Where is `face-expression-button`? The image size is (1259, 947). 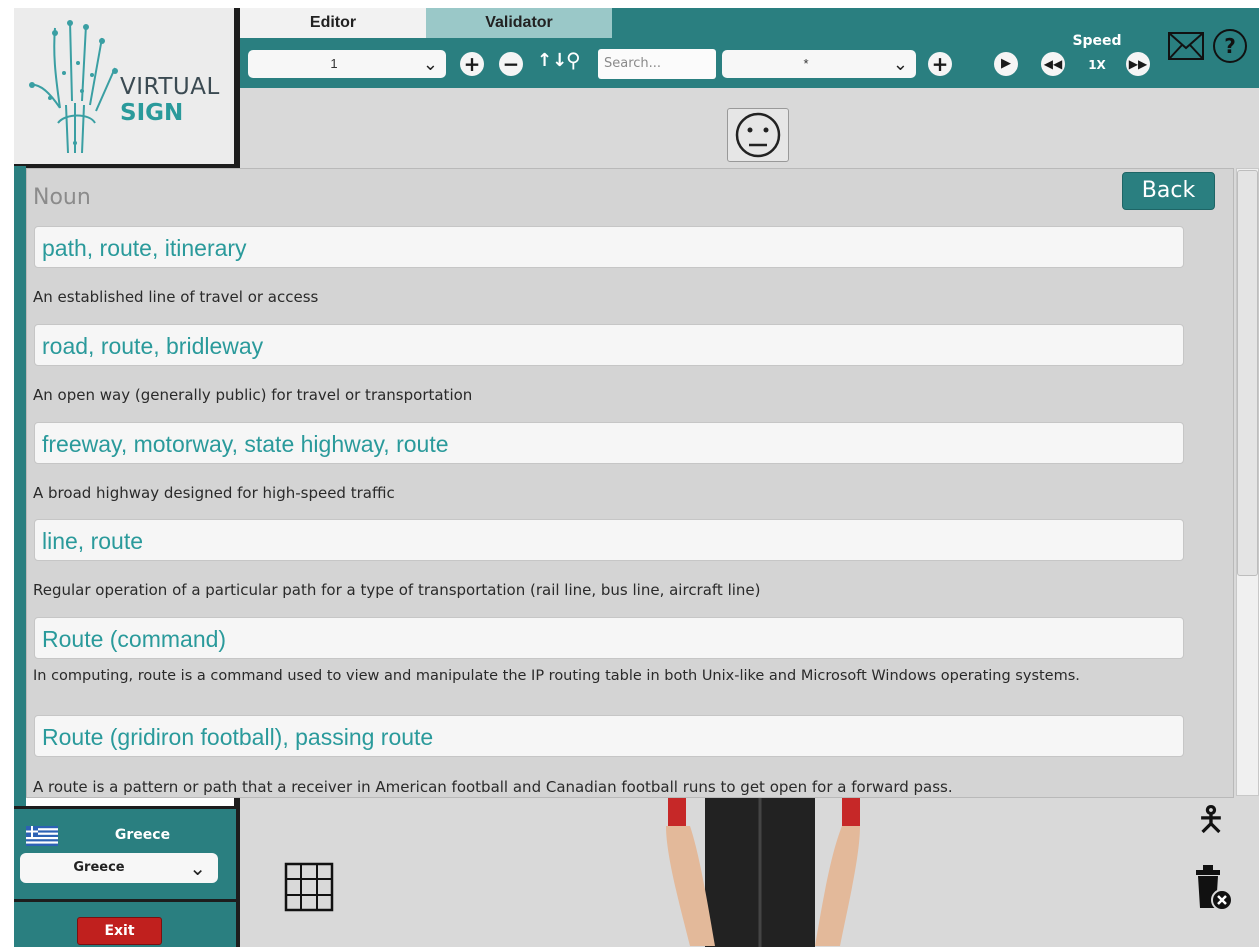
face-expression-button is located at coordinates (758, 135).